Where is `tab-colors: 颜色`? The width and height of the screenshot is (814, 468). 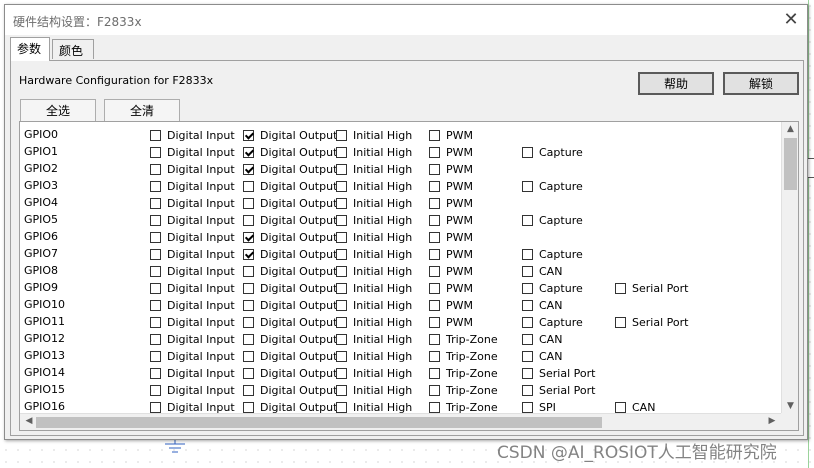
tab-colors: 颜色 is located at coordinates (73, 49).